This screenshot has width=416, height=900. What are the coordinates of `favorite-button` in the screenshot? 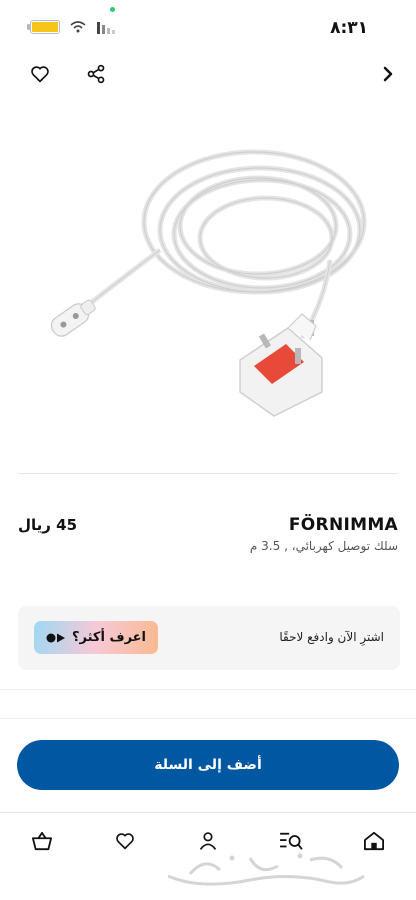 It's located at (40, 74).